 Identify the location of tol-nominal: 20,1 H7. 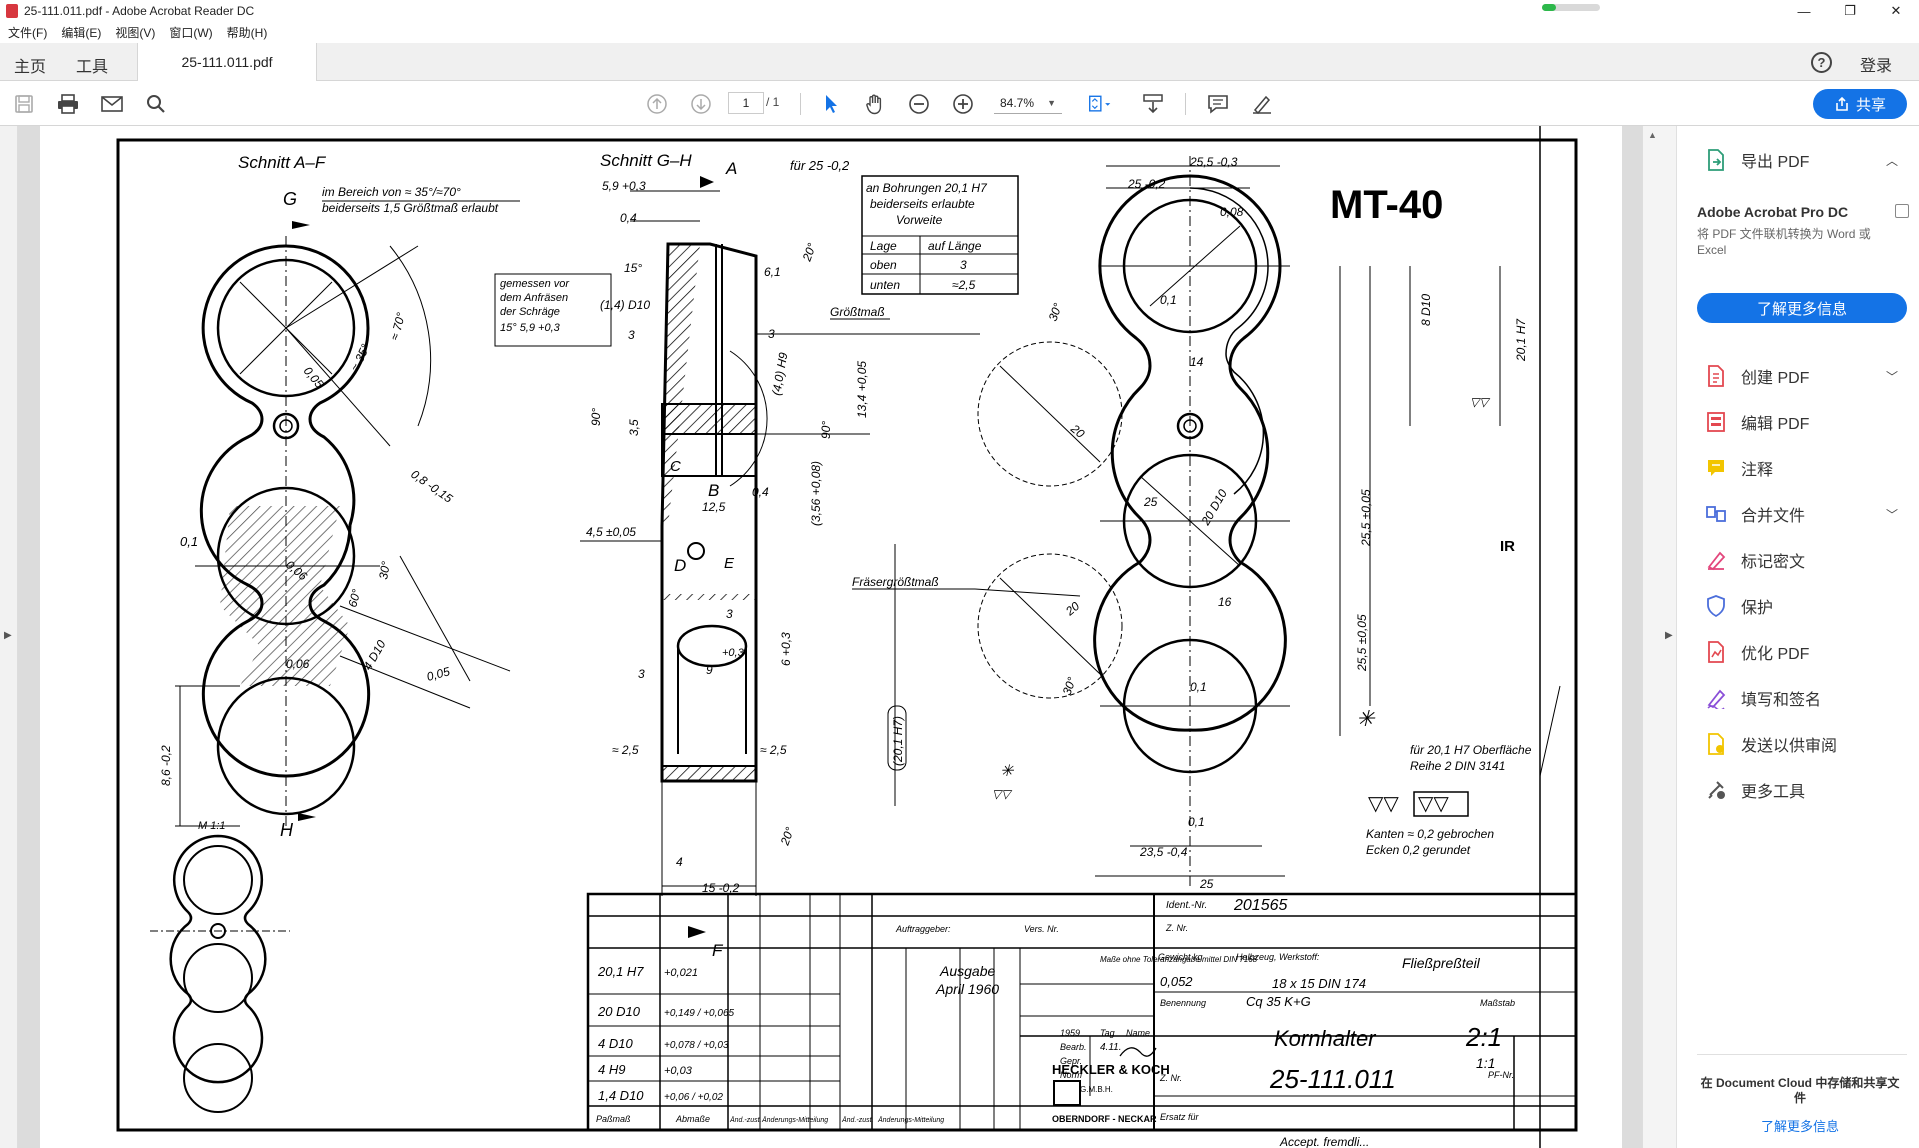
(620, 971).